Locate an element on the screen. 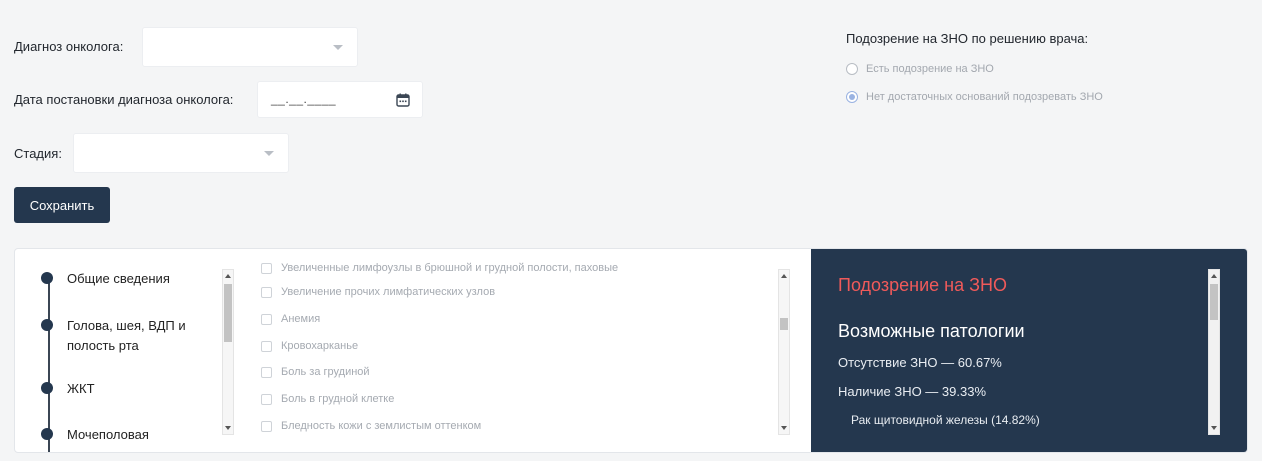 Image resolution: width=1262 pixels, height=461 pixels. result-scrollbar is located at coordinates (1214, 352).